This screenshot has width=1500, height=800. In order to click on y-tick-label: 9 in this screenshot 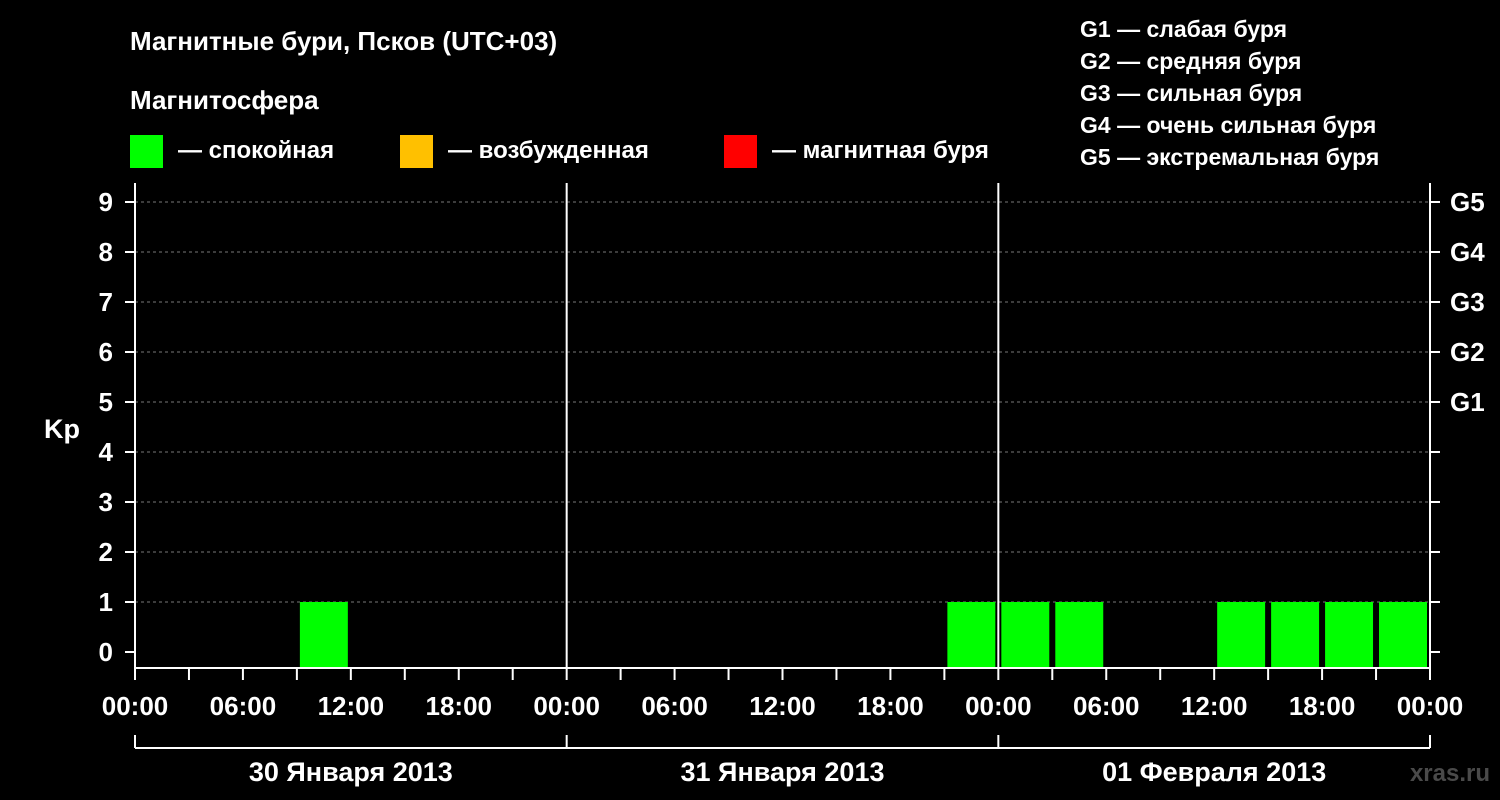, I will do `click(106, 202)`.